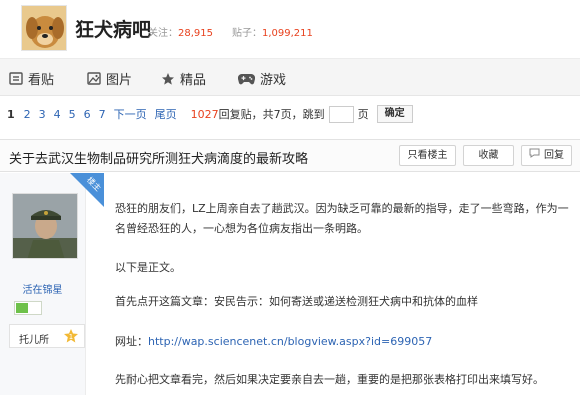  I want to click on reply-button: 回复, so click(546, 155).